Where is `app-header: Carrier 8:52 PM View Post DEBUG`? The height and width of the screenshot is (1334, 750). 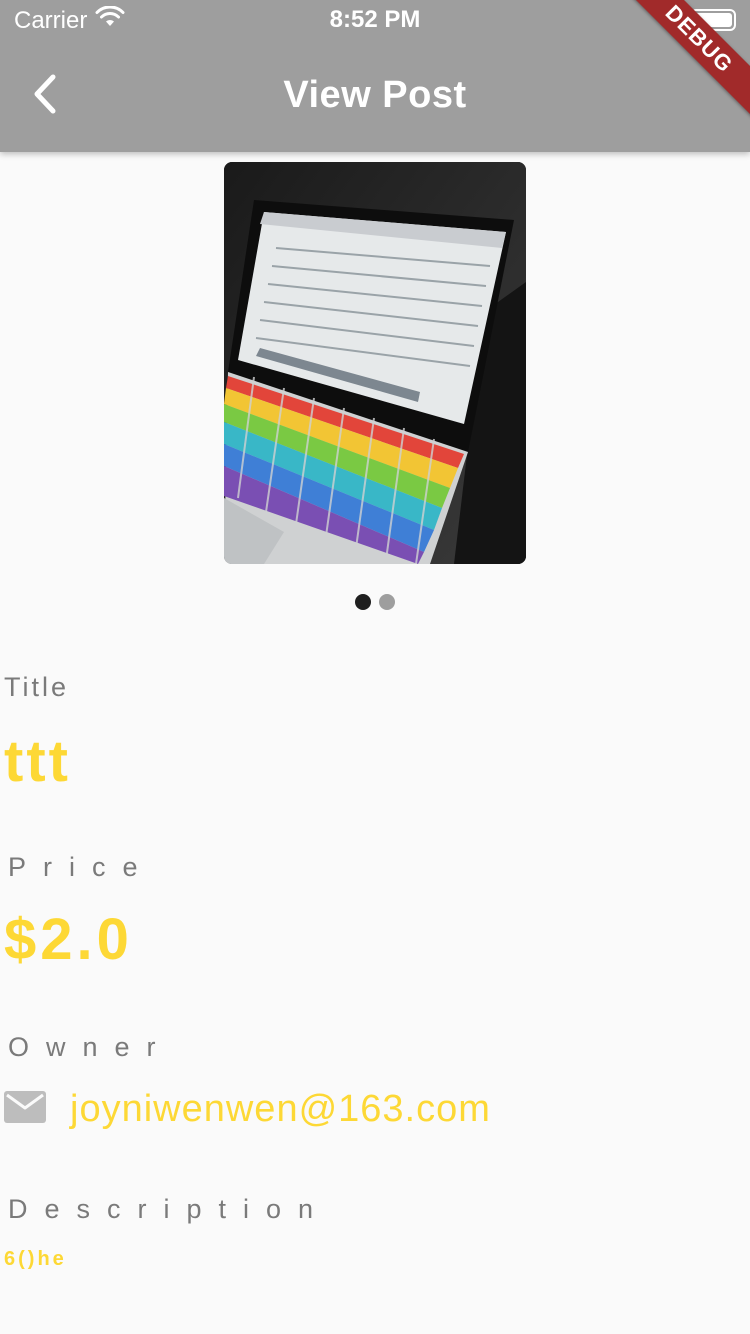
app-header: Carrier 8:52 PM View Post DEBUG is located at coordinates (375, 76).